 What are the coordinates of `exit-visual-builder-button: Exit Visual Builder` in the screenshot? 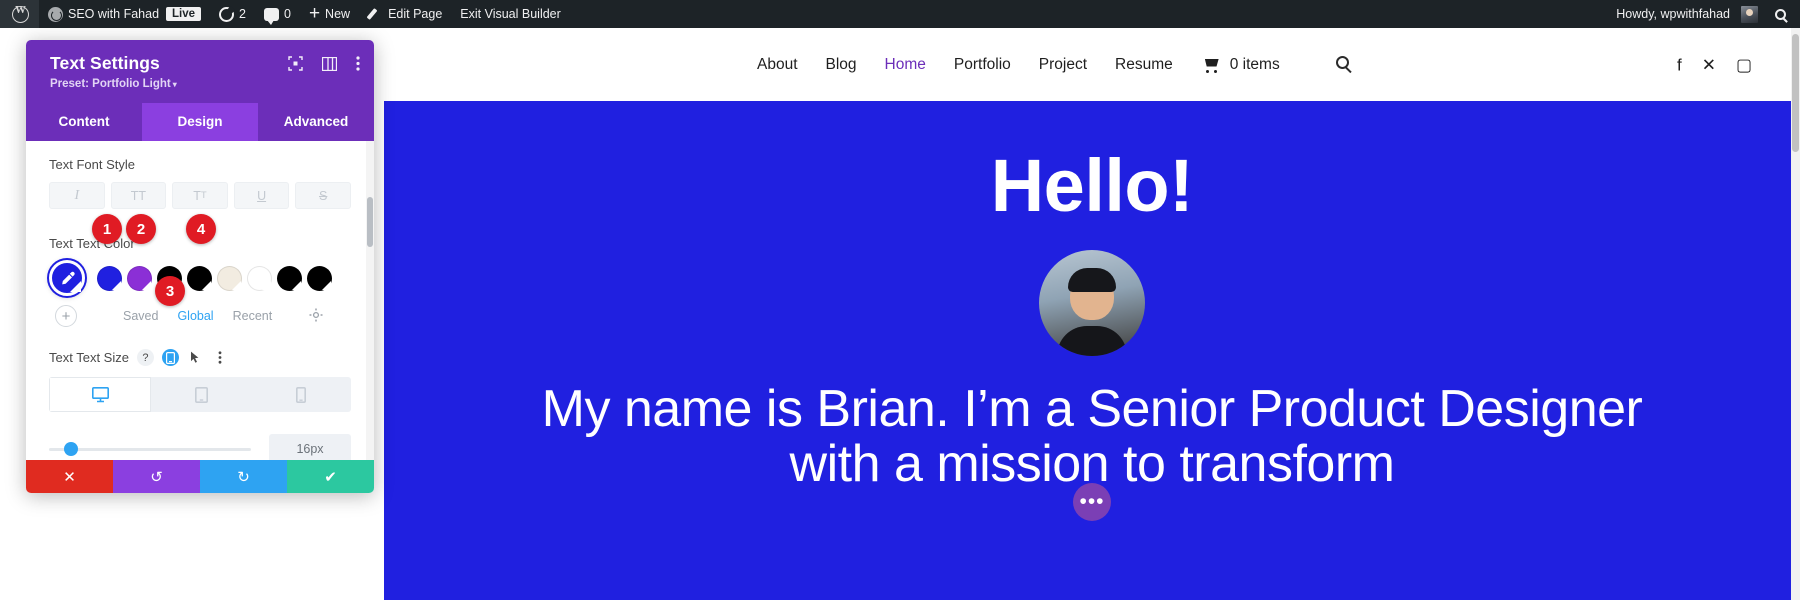 It's located at (510, 14).